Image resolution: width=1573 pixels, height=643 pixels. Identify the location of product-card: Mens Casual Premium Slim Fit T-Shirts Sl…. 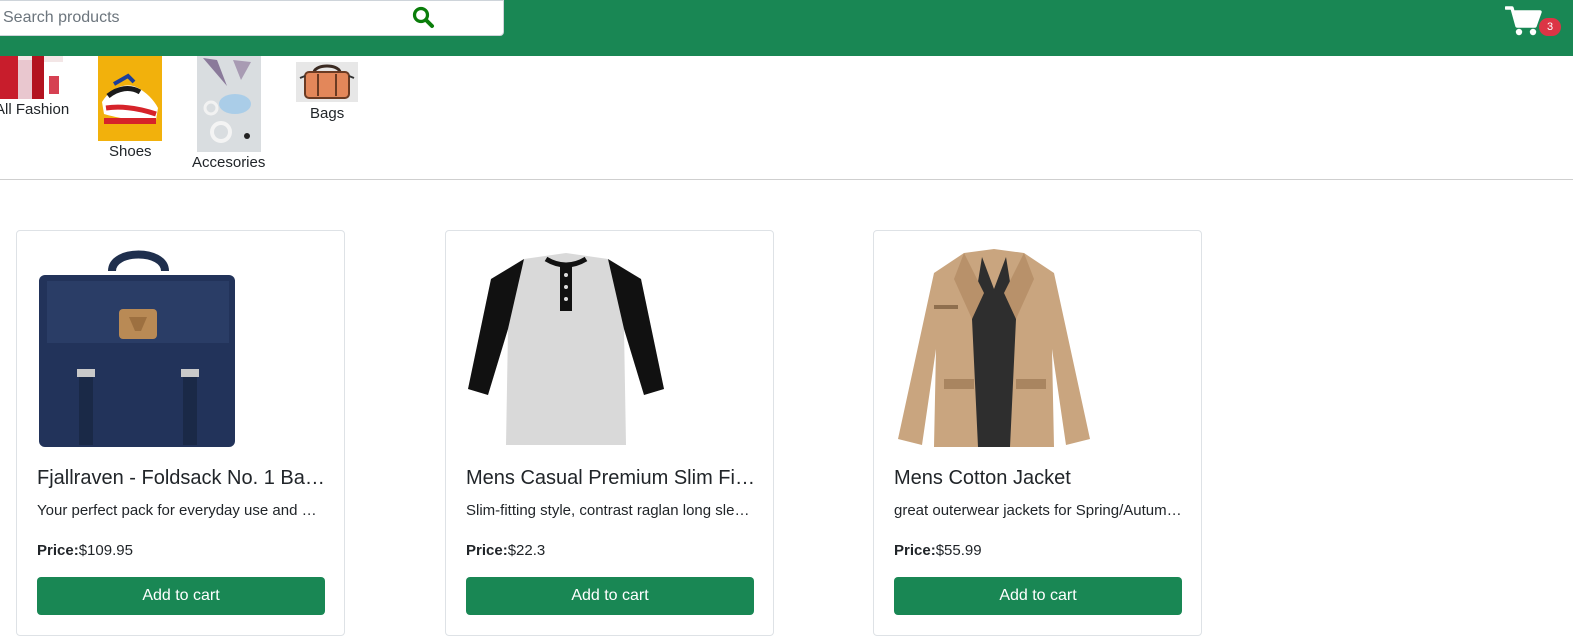
(609, 433).